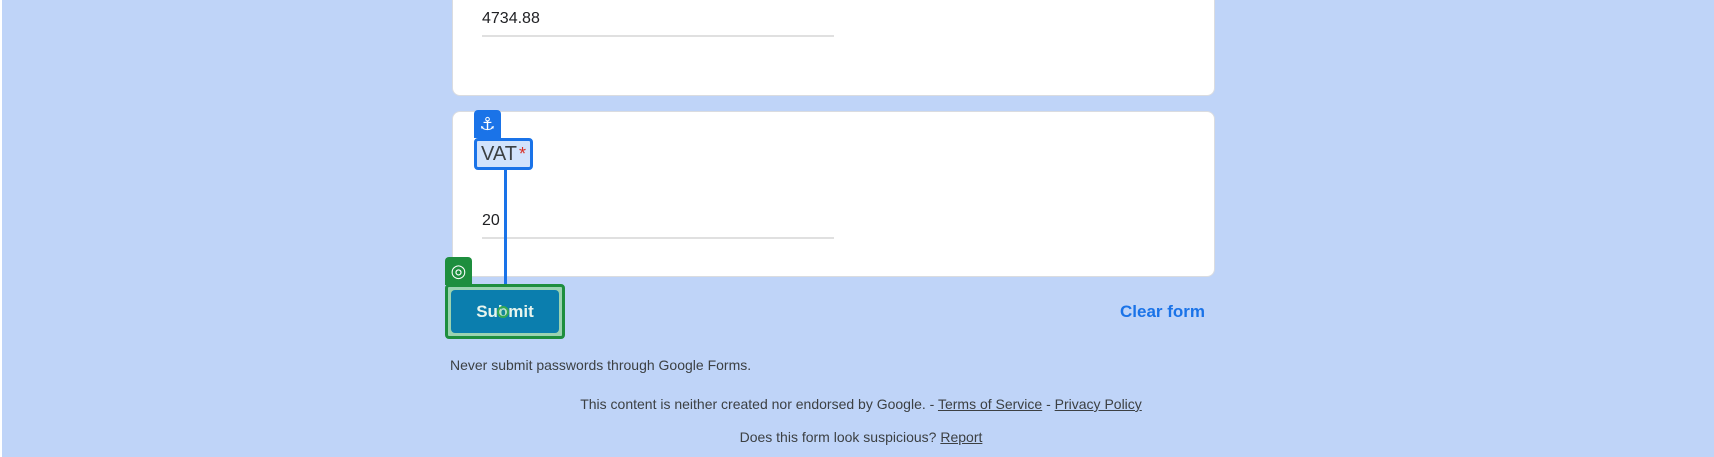 This screenshot has width=1714, height=457. I want to click on vat-question-title: VAT *, so click(503, 154).